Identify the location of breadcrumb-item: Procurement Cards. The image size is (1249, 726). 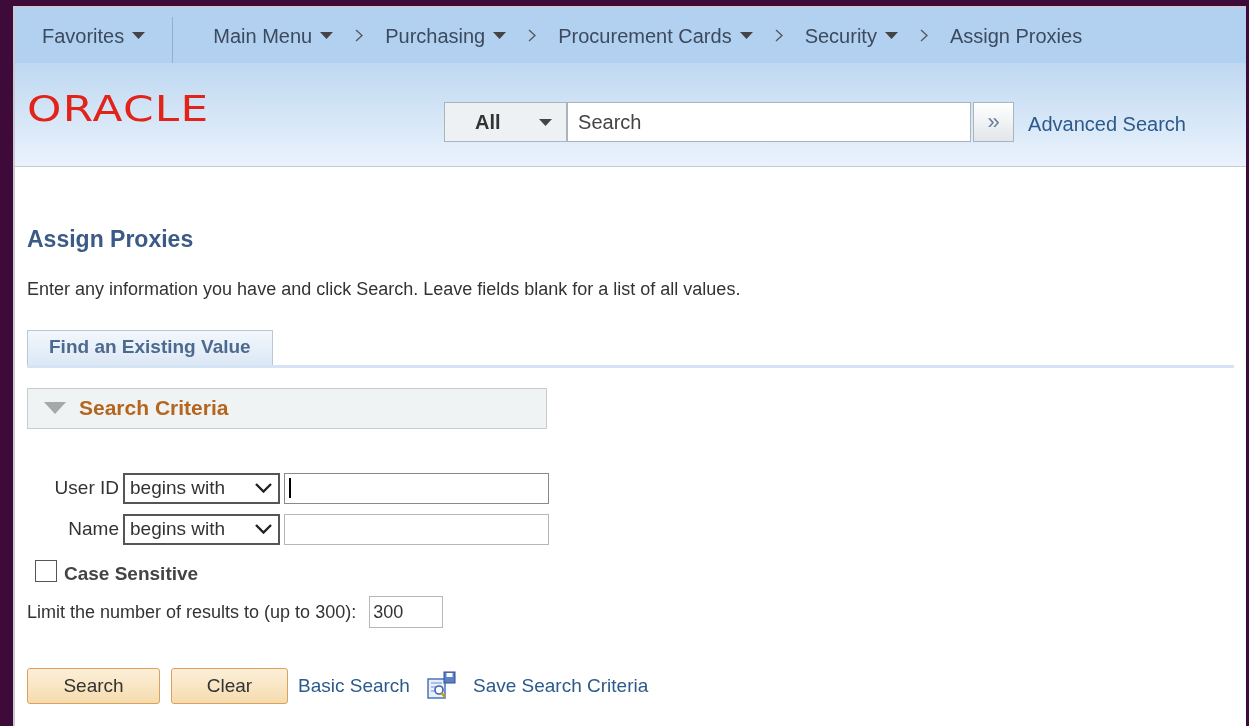
(655, 35).